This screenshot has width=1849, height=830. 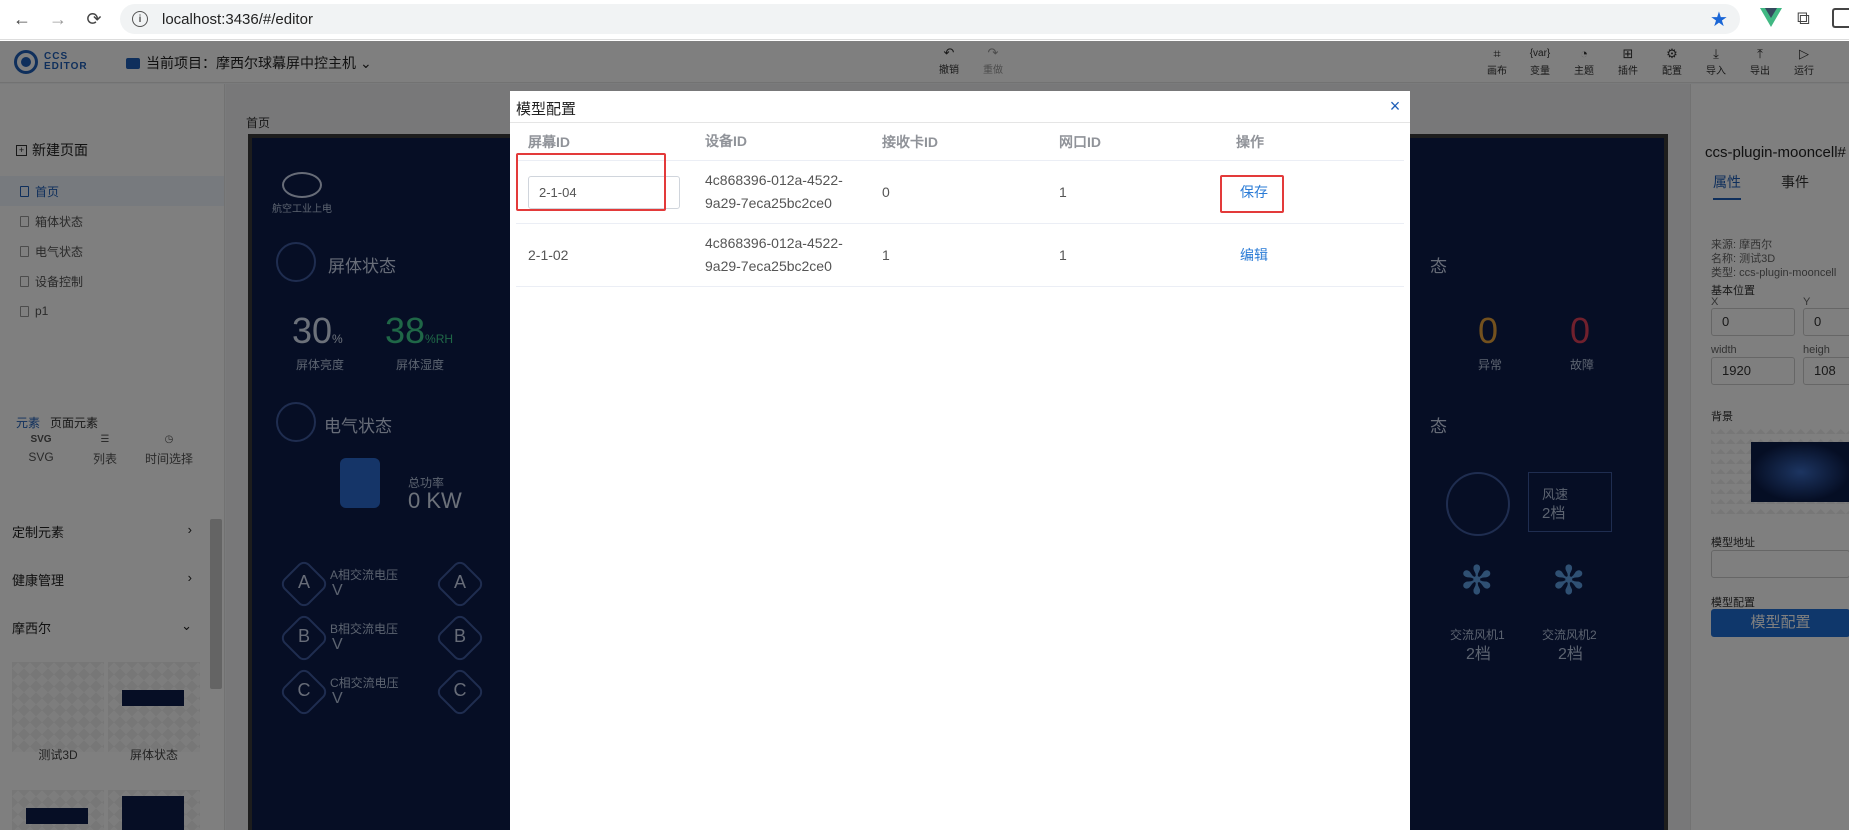 I want to click on card-id-cell: 0, so click(x=886, y=192).